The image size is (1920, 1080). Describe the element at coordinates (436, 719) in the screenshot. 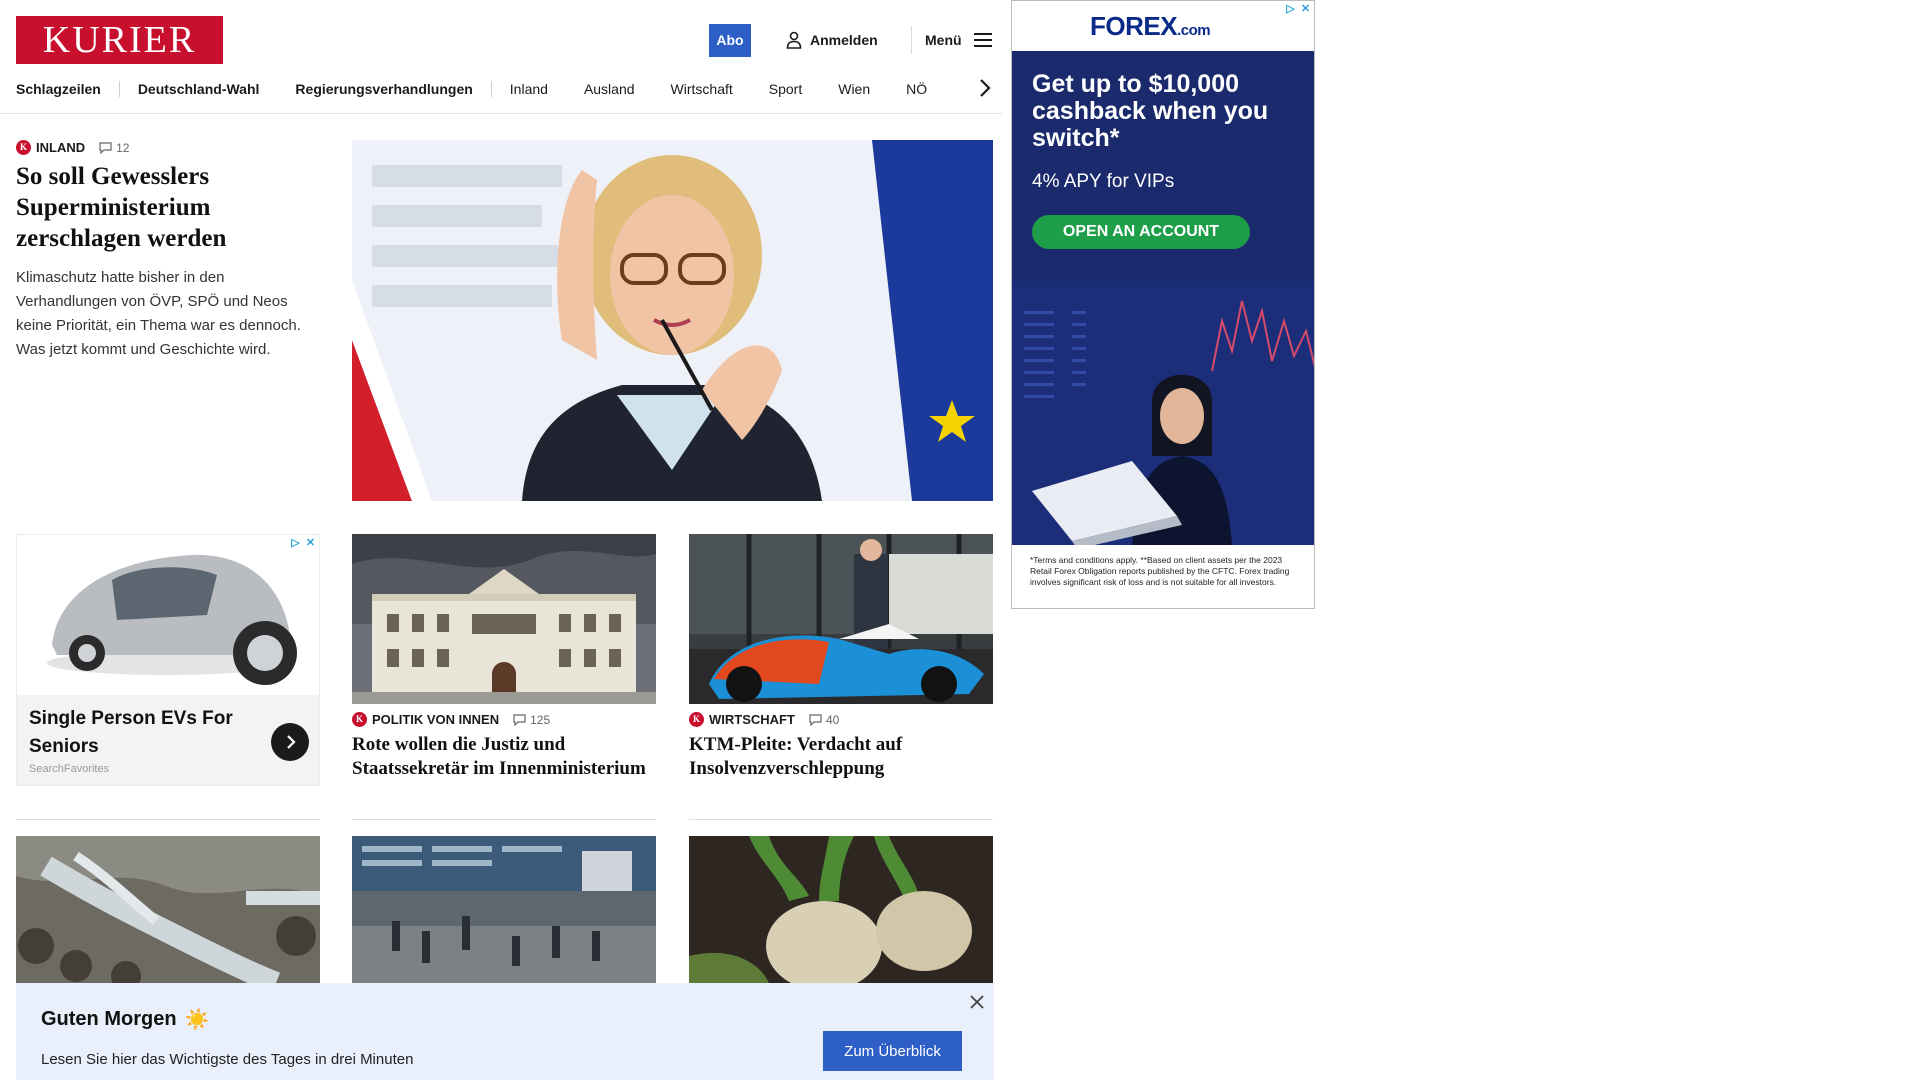

I see `article-category: POLITIK VON INNEN` at that location.